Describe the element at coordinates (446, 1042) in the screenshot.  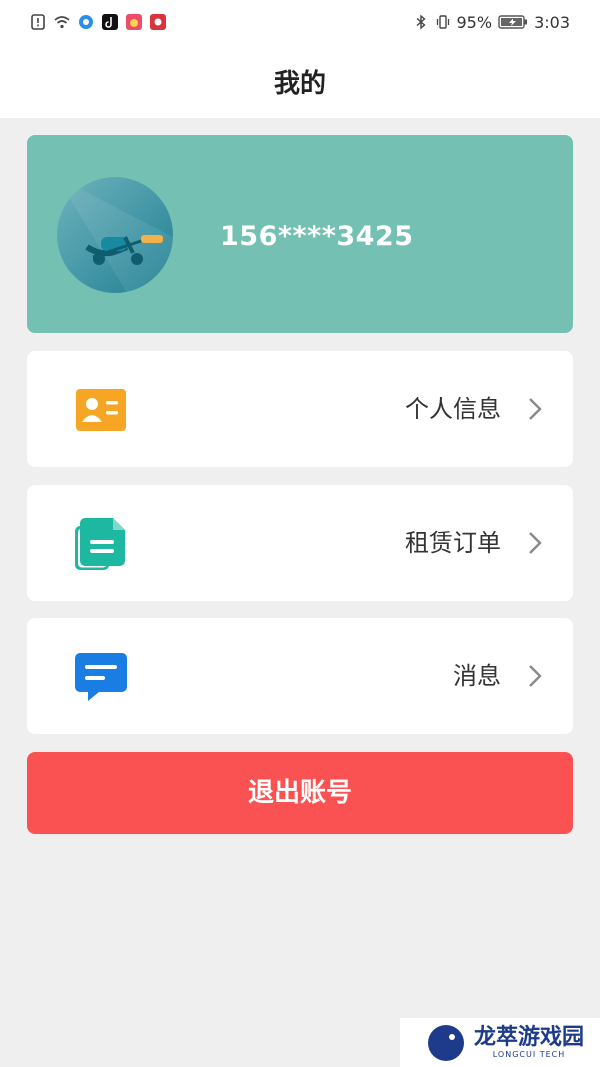
I see `brand-logo-icon` at that location.